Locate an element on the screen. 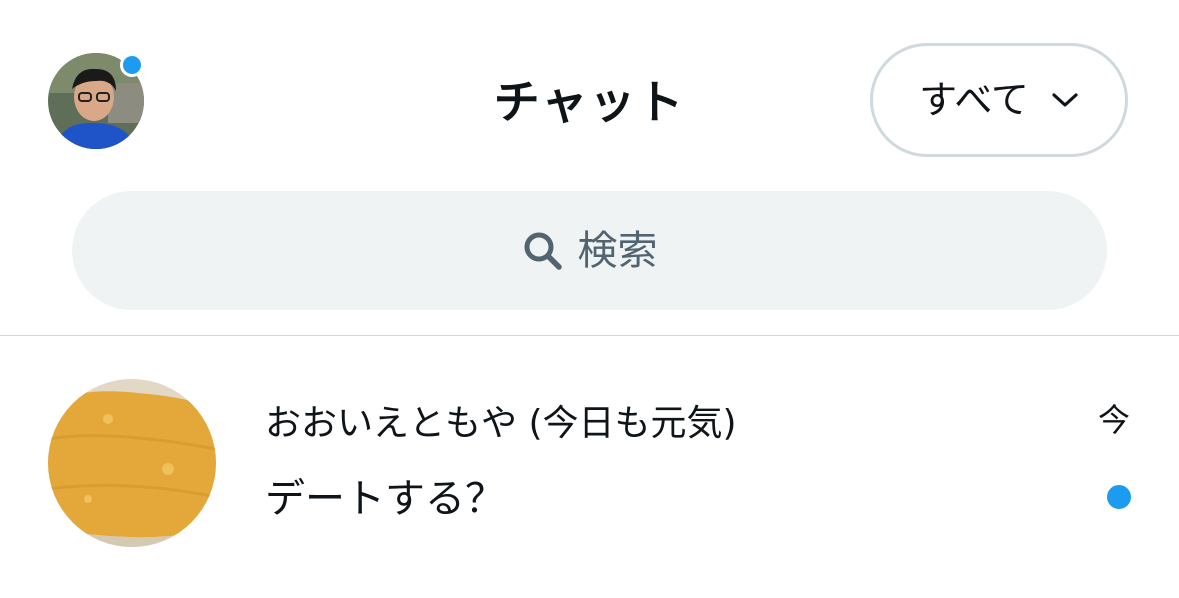 This screenshot has height=598, width=1179. conversation-name: おおいえともや (今日も元気) is located at coordinates (501, 423).